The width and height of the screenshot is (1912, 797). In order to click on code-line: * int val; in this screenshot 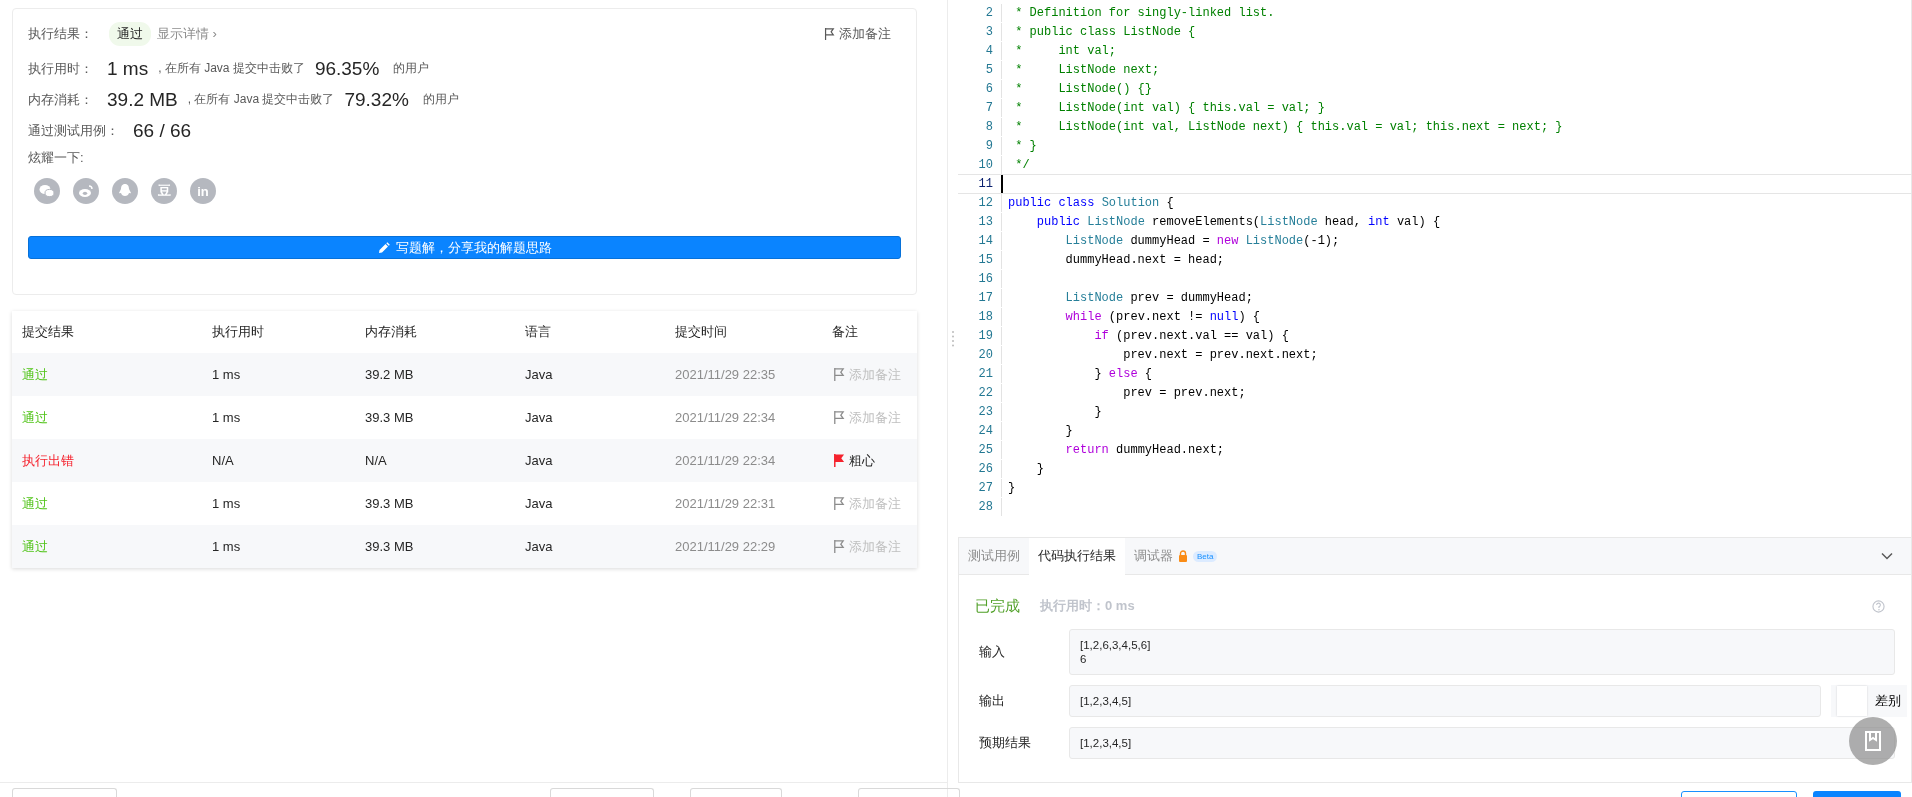, I will do `click(1059, 51)`.